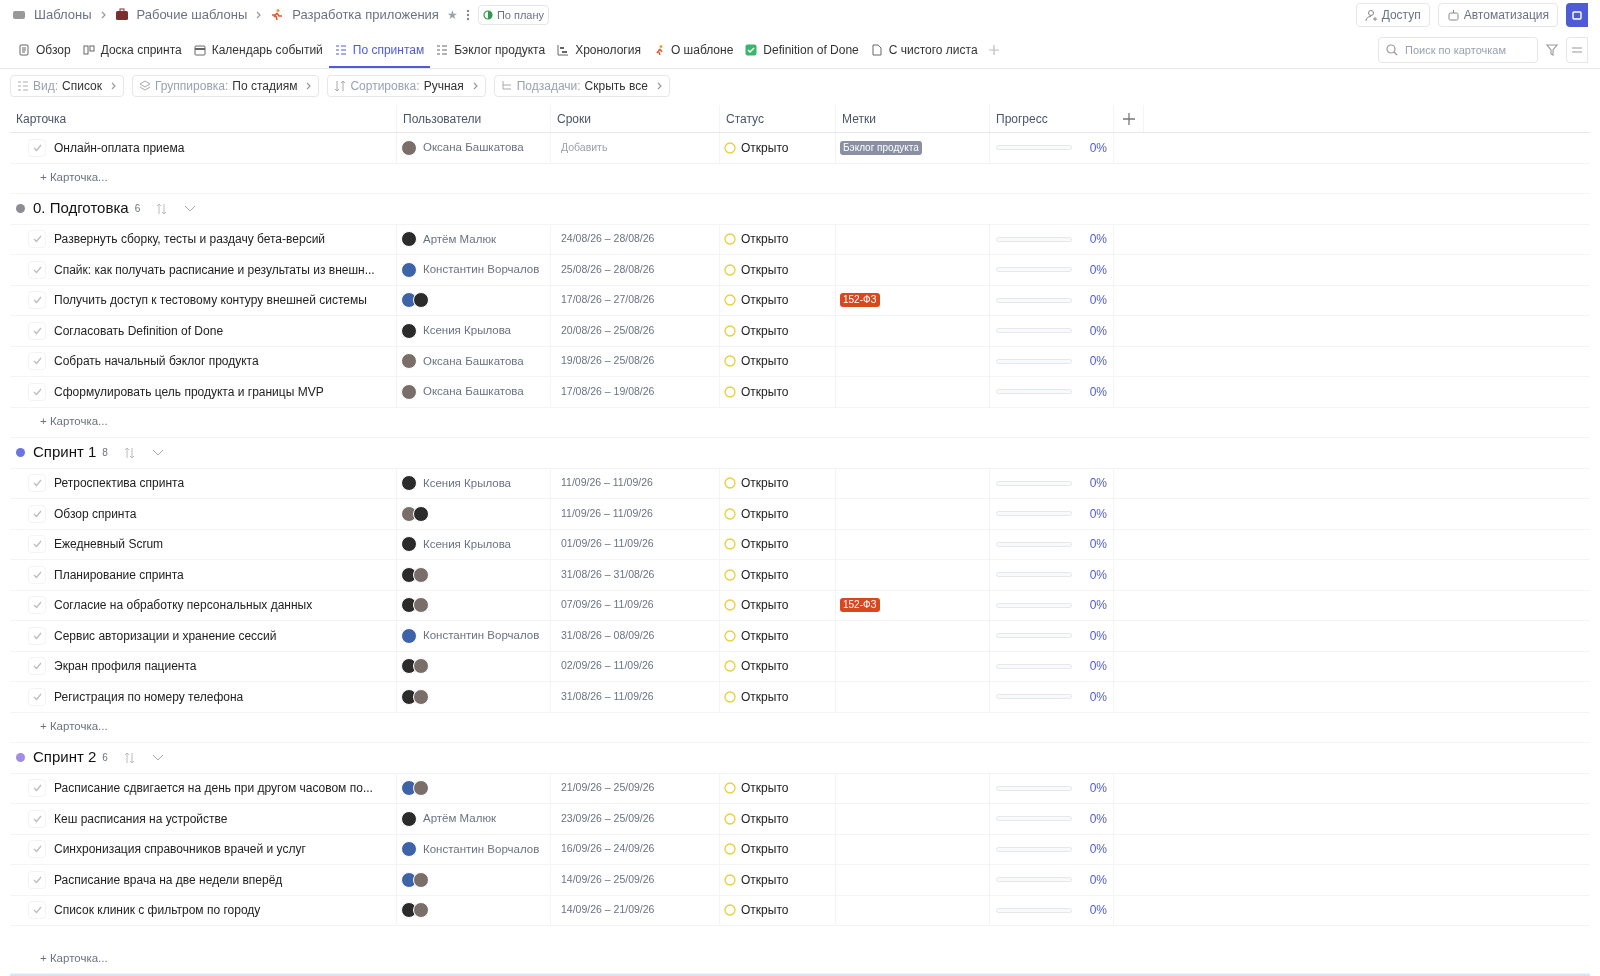 Image resolution: width=1600 pixels, height=976 pixels. Describe the element at coordinates (379, 51) in the screenshot. I see `tab: По спринтам` at that location.